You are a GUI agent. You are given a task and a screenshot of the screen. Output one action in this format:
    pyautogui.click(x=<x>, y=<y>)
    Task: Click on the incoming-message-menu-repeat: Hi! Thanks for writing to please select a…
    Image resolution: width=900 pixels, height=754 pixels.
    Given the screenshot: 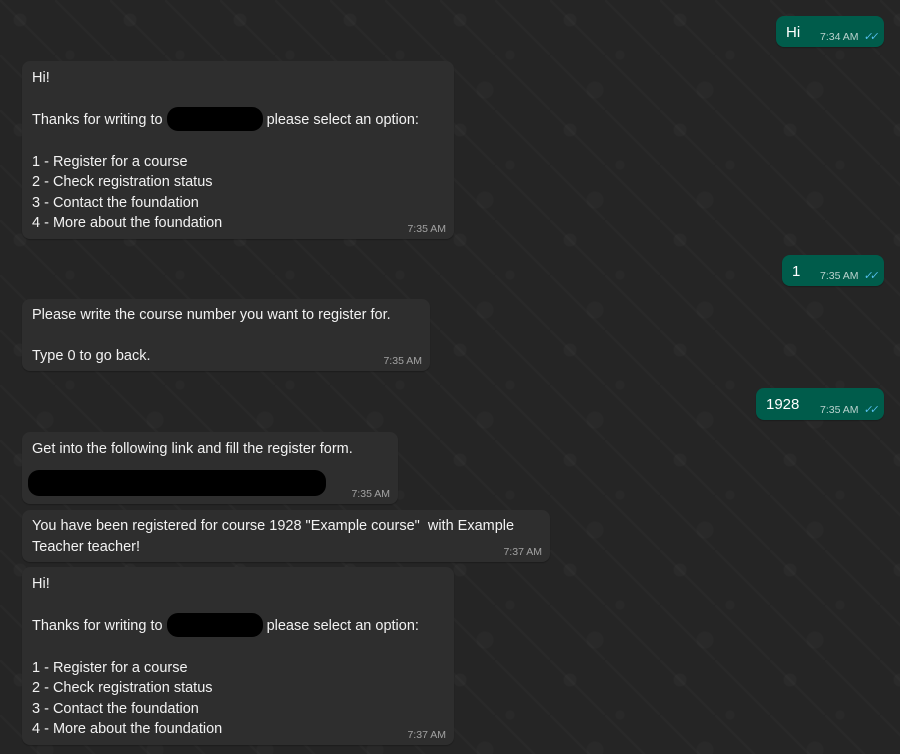 What is the action you would take?
    pyautogui.click(x=238, y=656)
    